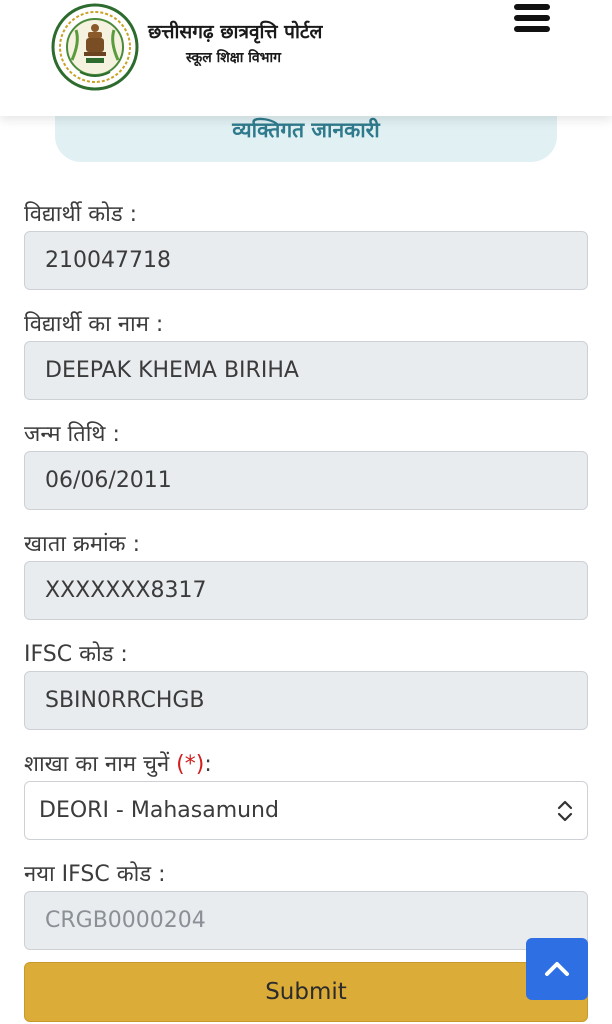 This screenshot has height=1024, width=612. What do you see at coordinates (76, 654) in the screenshot?
I see `ifsc-label: IFSC कोड :` at bounding box center [76, 654].